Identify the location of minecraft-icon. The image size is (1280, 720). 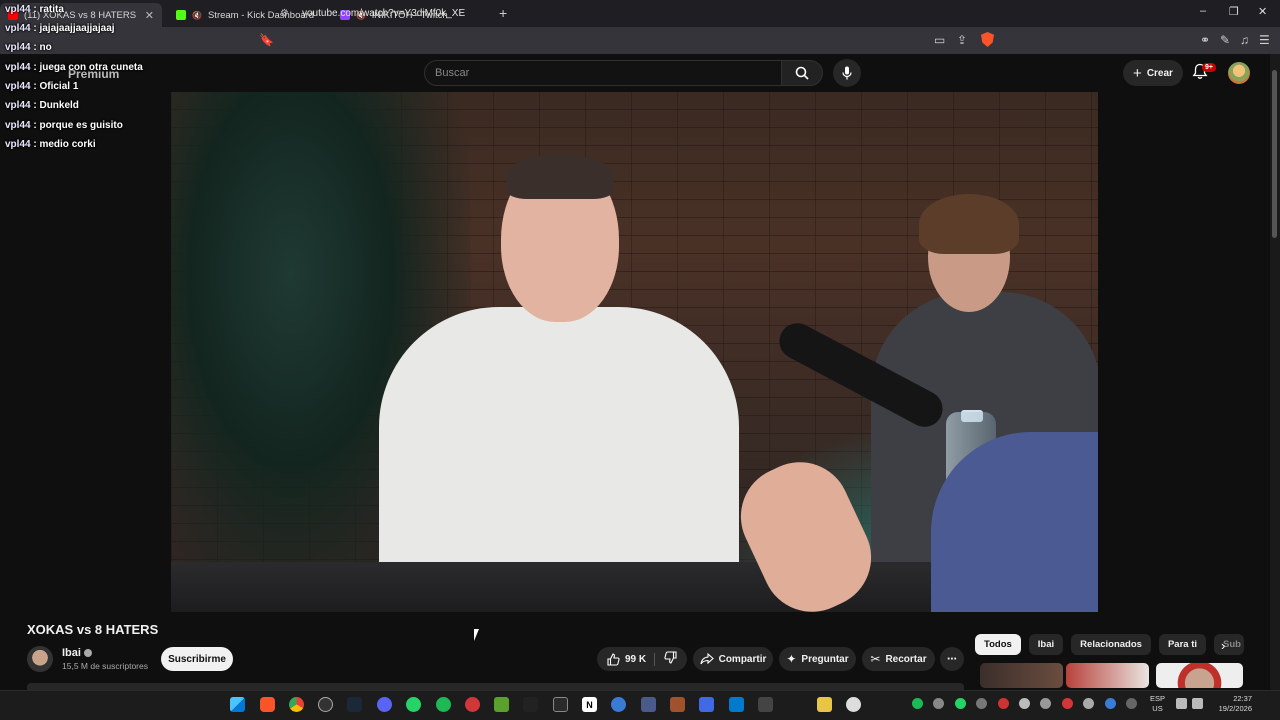
(501, 704).